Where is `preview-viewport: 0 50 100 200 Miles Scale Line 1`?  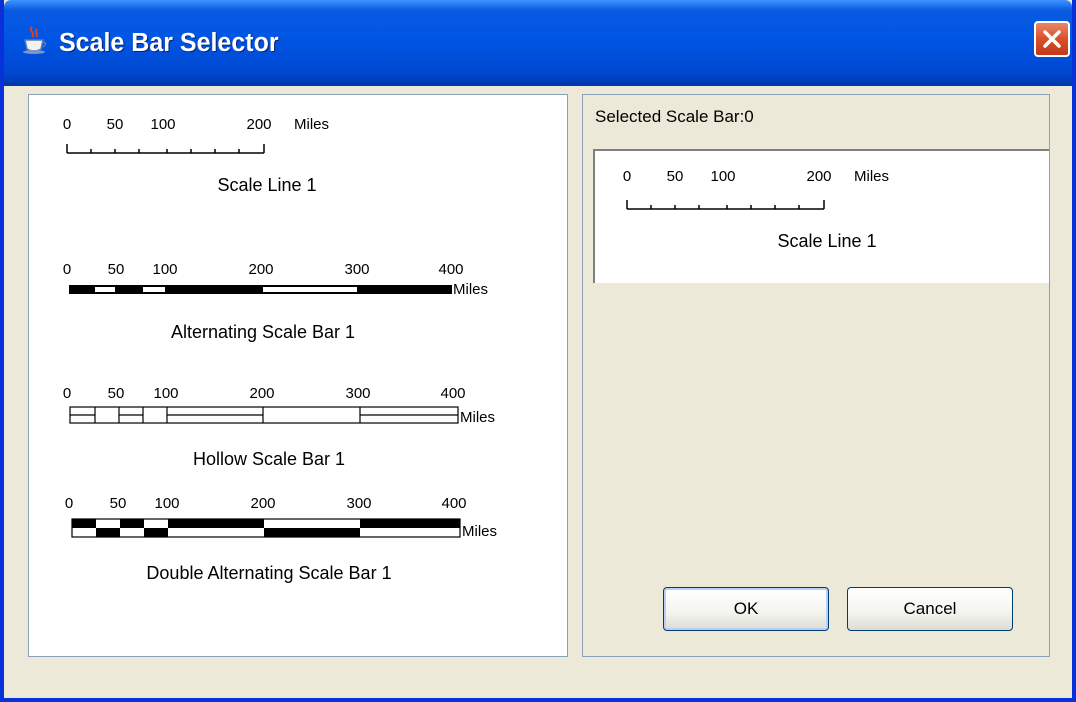 preview-viewport: 0 50 100 200 Miles Scale Line 1 is located at coordinates (821, 216).